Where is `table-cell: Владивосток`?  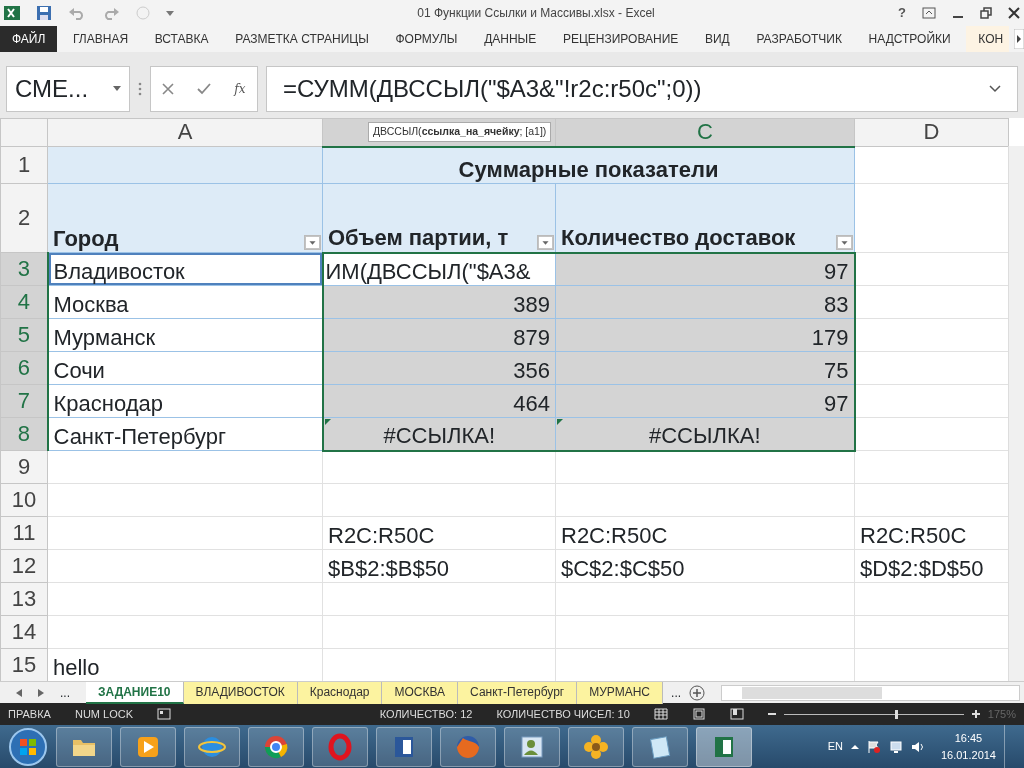
table-cell: Владивосток is located at coordinates (185, 269).